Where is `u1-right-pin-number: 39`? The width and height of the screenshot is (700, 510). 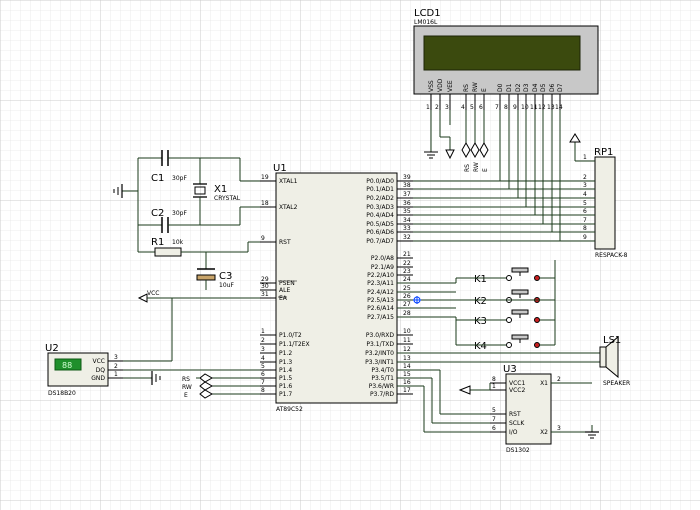
u1-right-pin-number: 39 is located at coordinates (407, 177).